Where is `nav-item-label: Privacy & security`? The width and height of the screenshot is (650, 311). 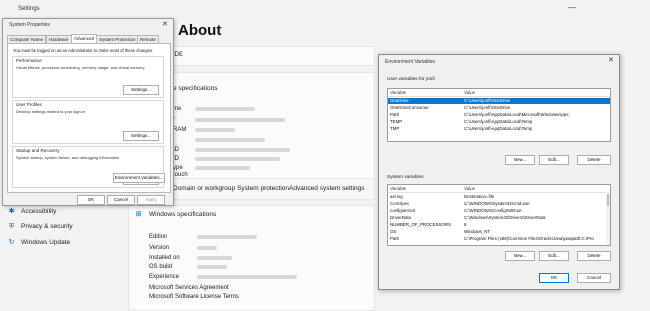
nav-item-label: Privacy & security is located at coordinates (47, 226).